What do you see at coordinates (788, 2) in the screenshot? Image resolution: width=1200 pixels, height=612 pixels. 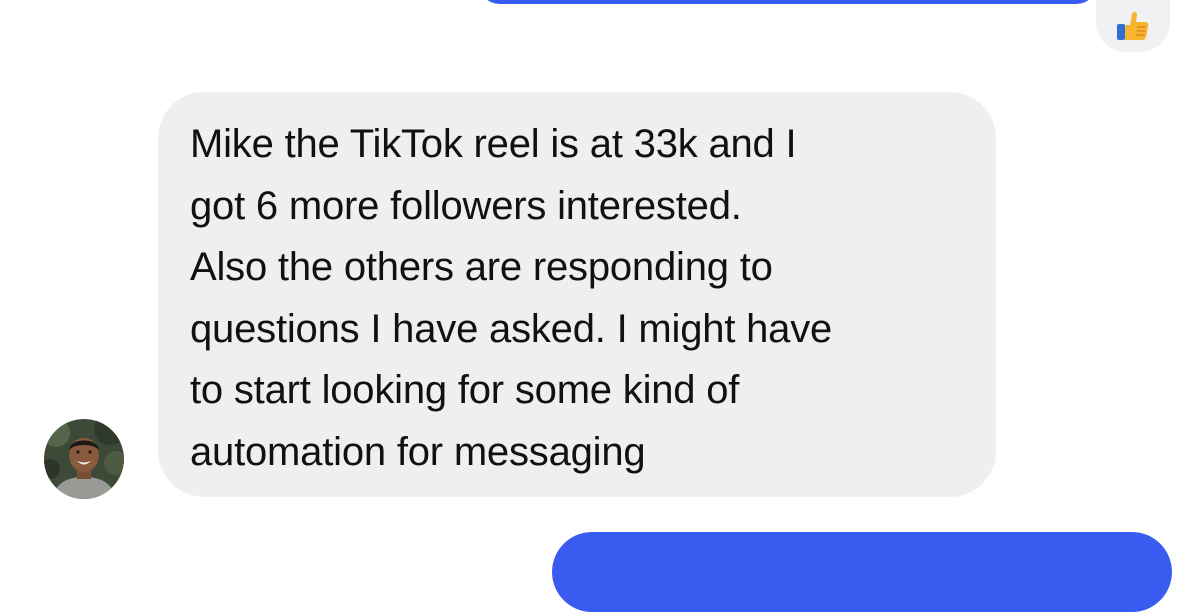 I see `sent-message-bubble-previous` at bounding box center [788, 2].